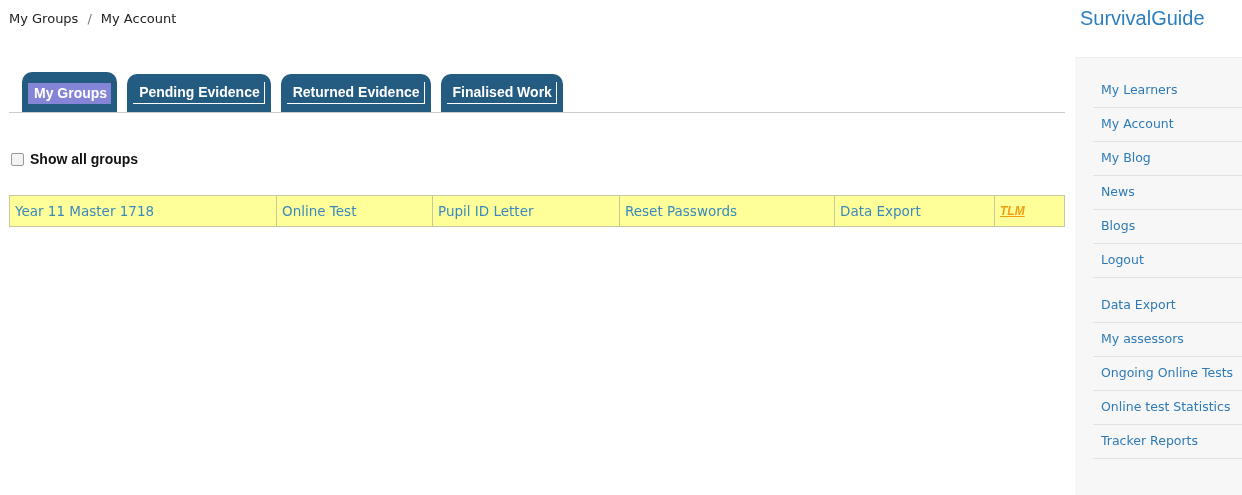 Image resolution: width=1242 pixels, height=495 pixels. I want to click on checkbox-label: Show all groups, so click(84, 159).